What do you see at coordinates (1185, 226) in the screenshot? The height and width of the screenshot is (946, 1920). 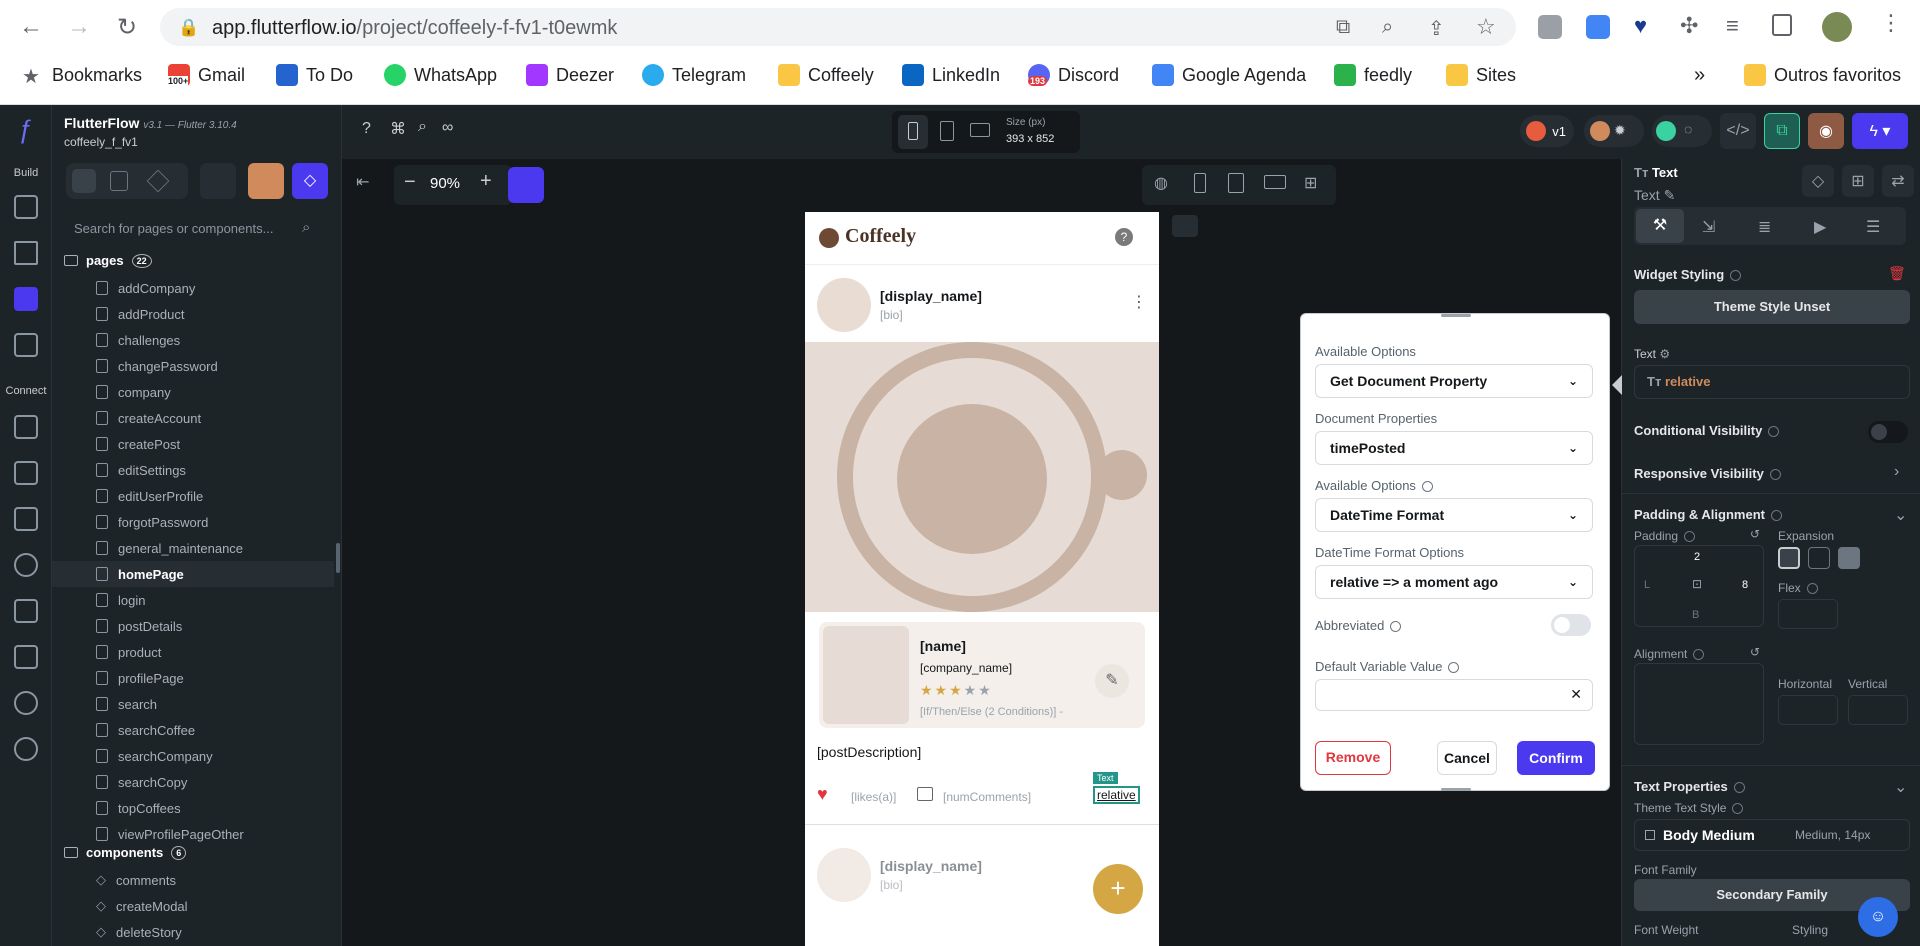 I see `canvas-toggle-icon` at bounding box center [1185, 226].